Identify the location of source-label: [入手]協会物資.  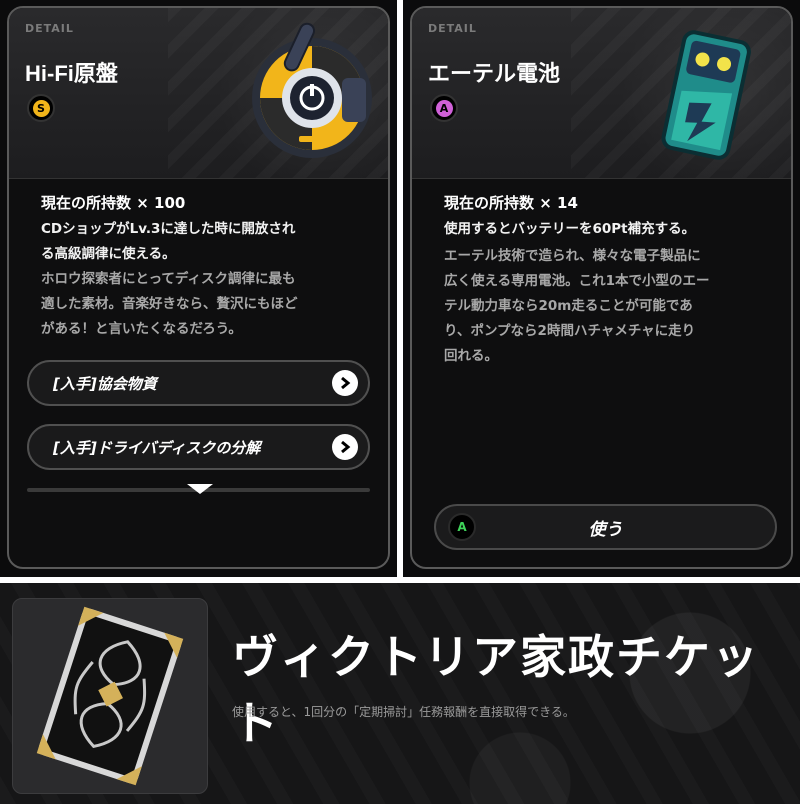
(105, 383).